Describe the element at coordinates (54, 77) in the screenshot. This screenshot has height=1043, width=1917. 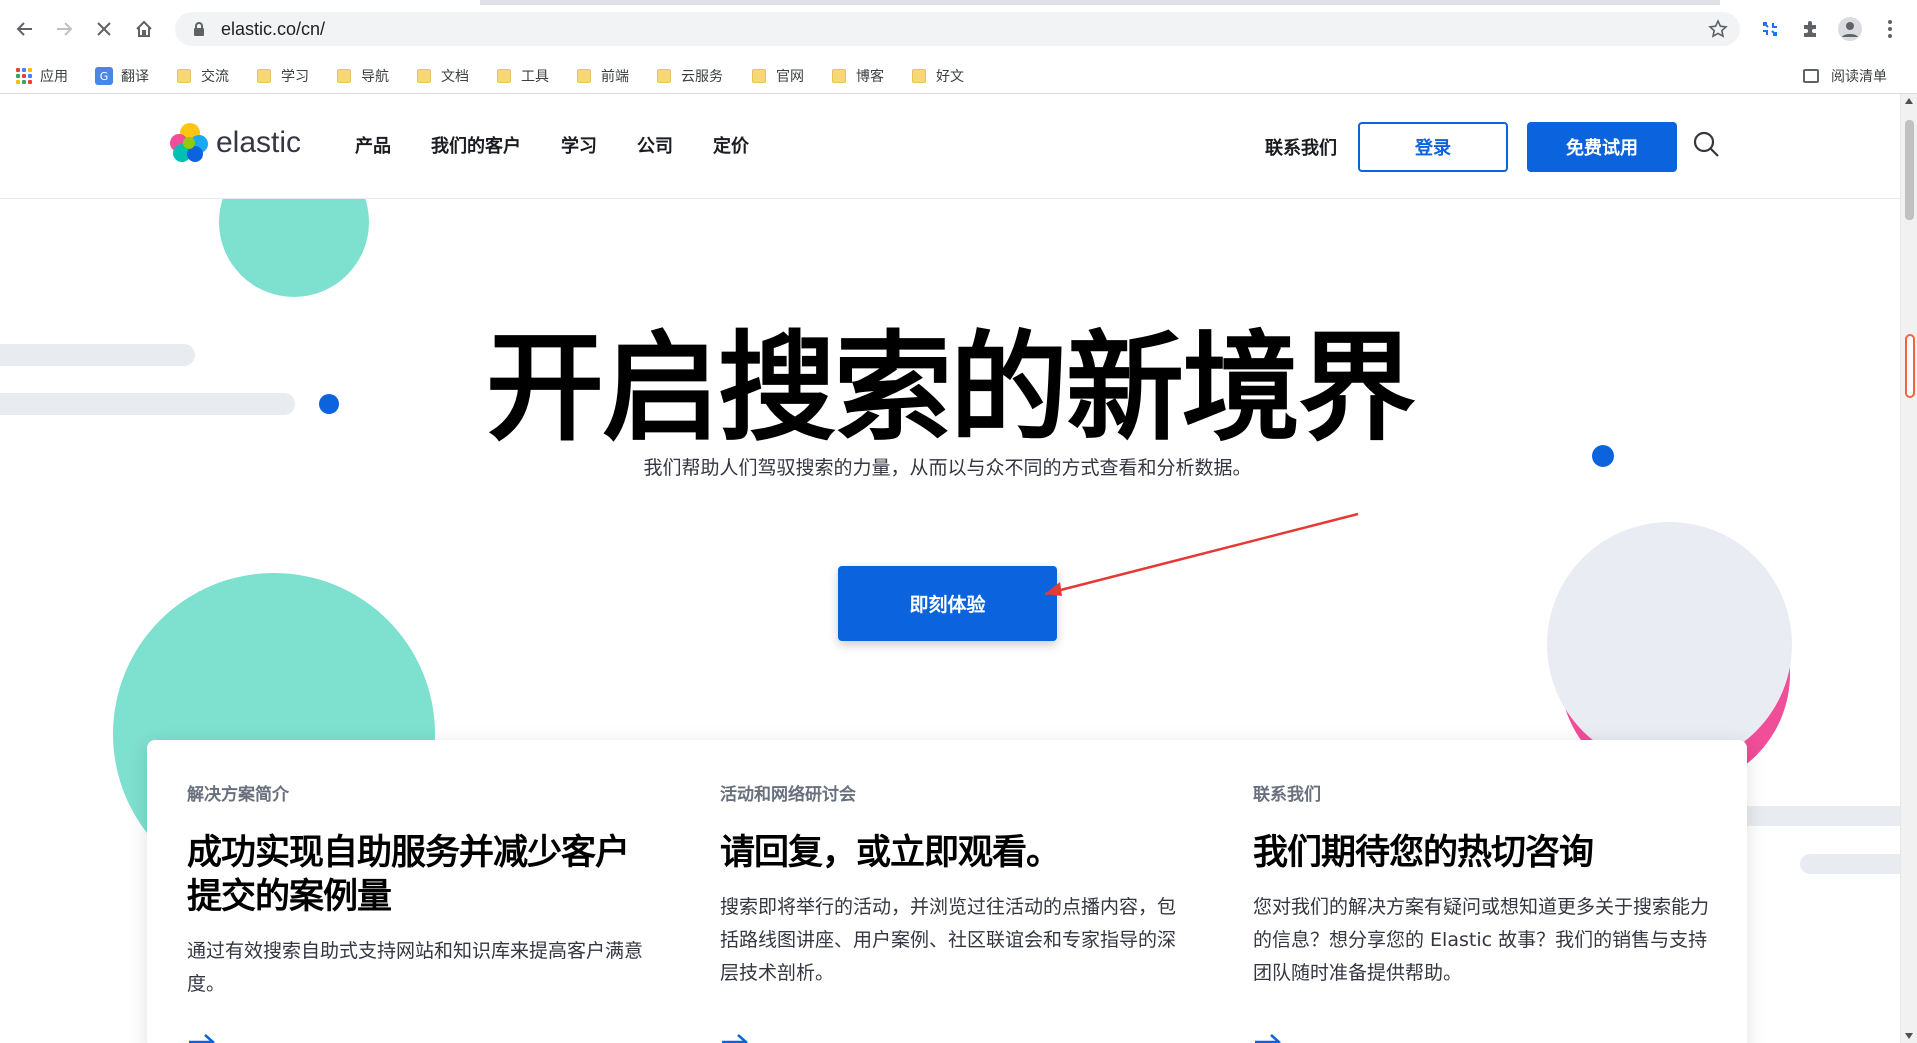
I see `bookmark-label: 应用` at that location.